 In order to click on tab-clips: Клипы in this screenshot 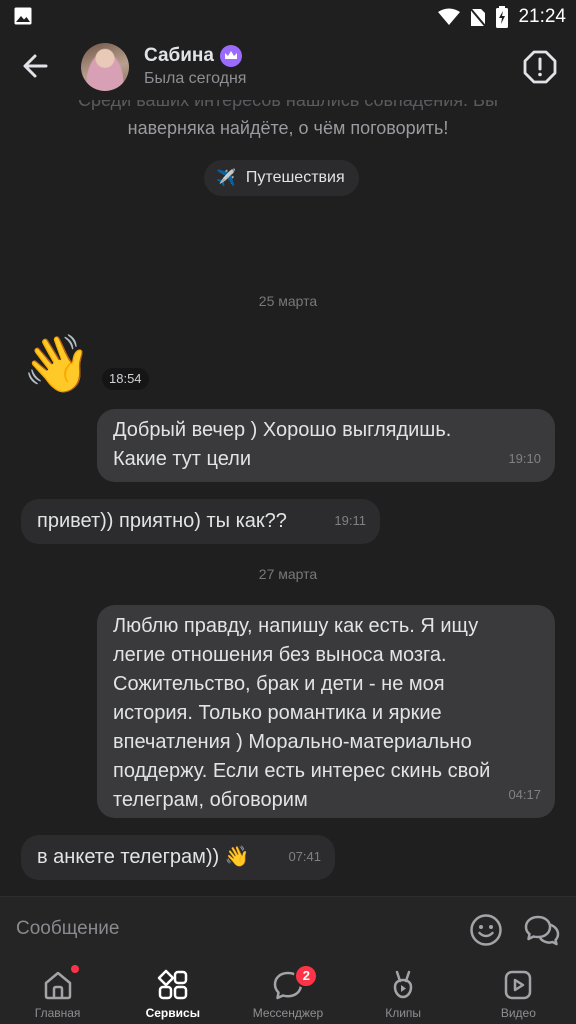, I will do `click(403, 993)`.